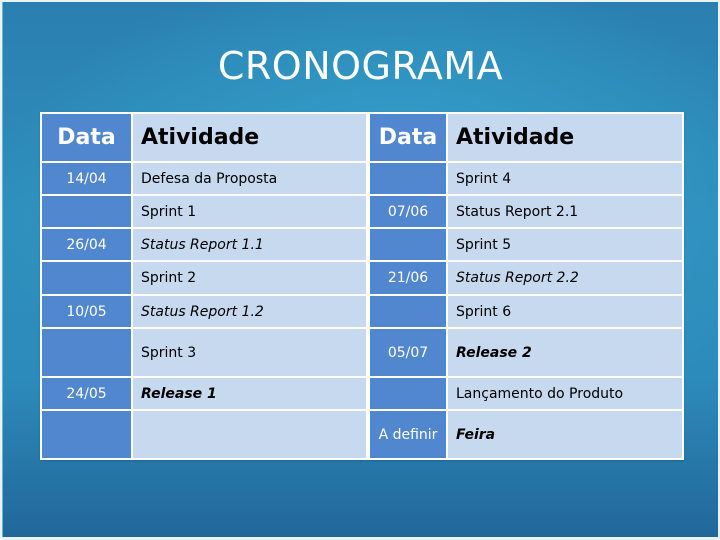 The image size is (720, 540). I want to click on table-row: Sprint 3 05/07 Release 2, so click(362, 352).